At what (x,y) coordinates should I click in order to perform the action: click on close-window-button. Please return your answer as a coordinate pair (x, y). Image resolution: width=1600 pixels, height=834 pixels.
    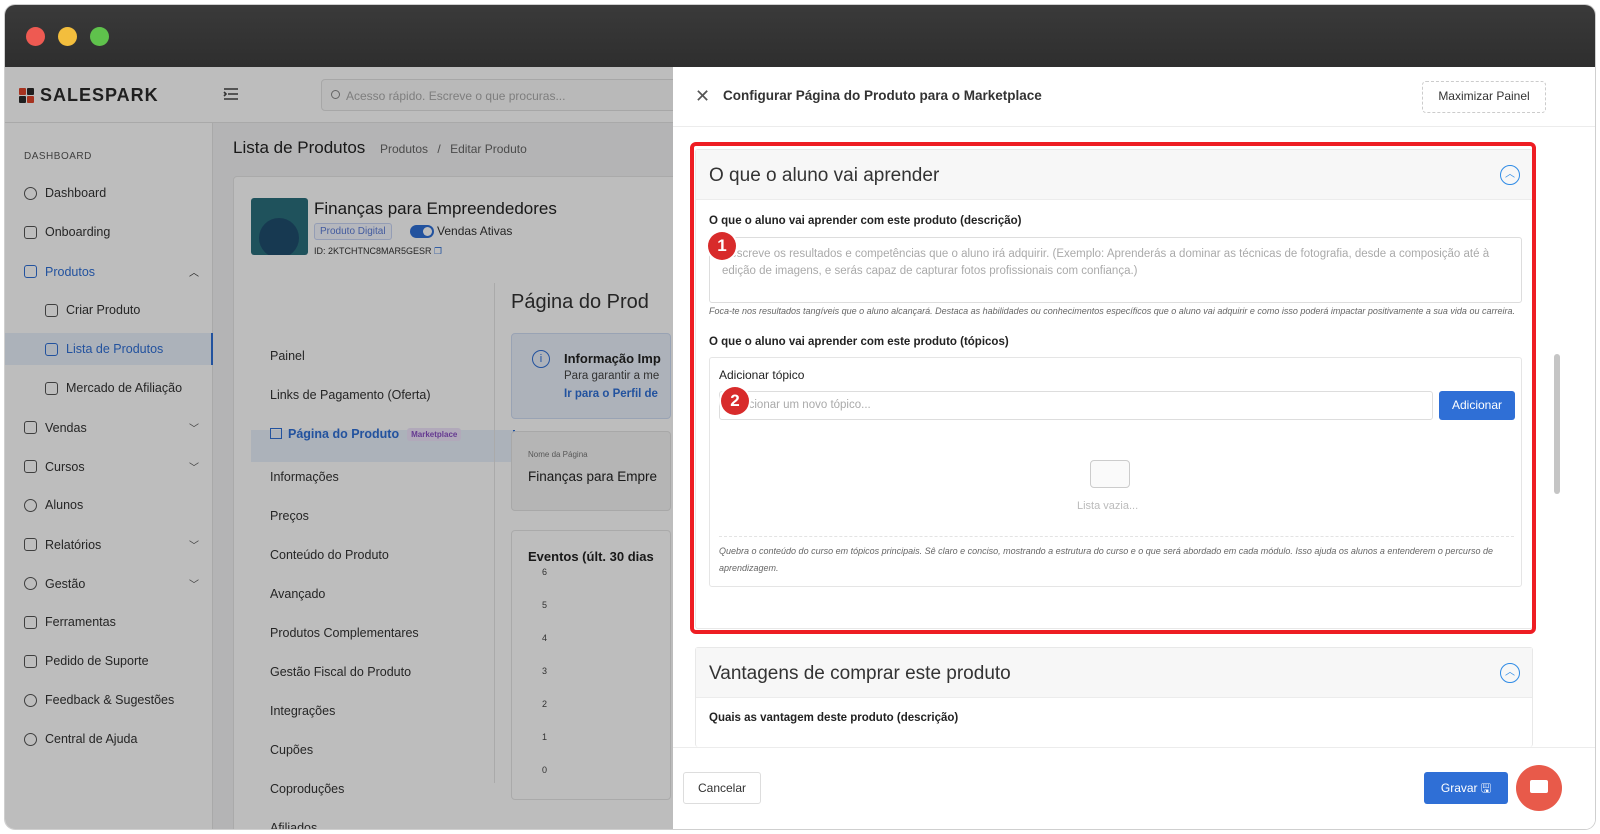
    Looking at the image, I should click on (35, 36).